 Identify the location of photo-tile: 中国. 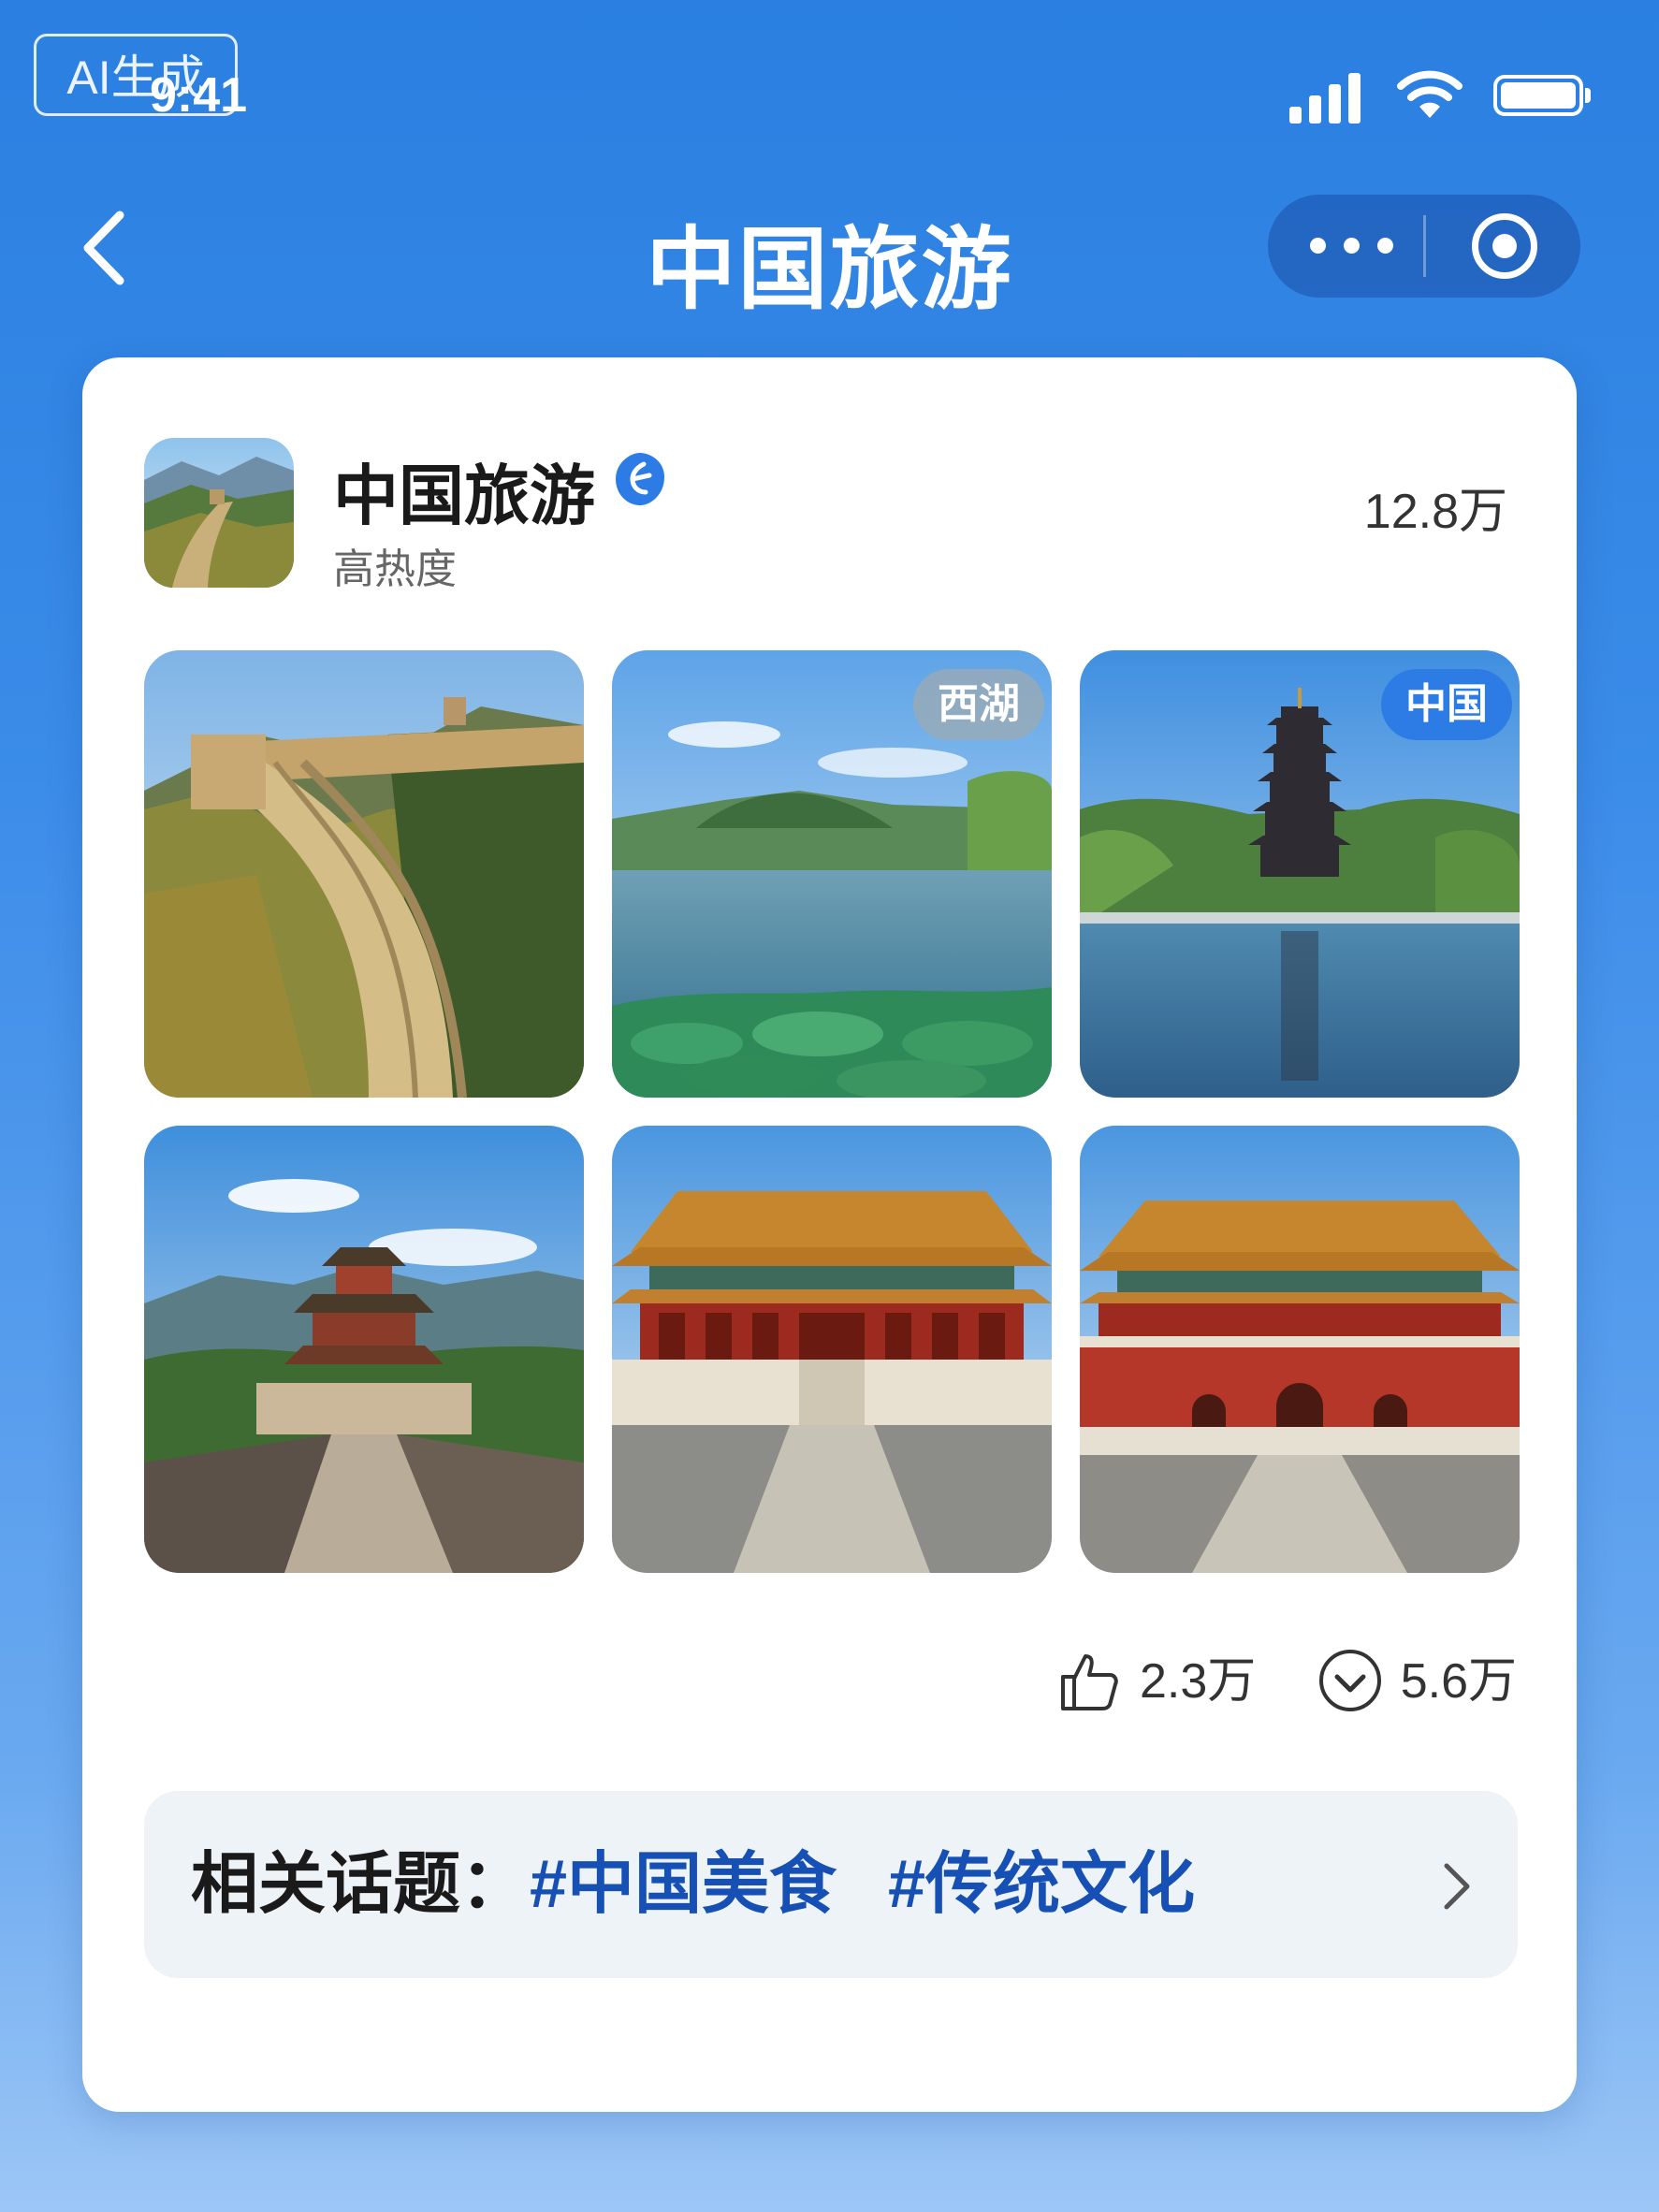
(1300, 874).